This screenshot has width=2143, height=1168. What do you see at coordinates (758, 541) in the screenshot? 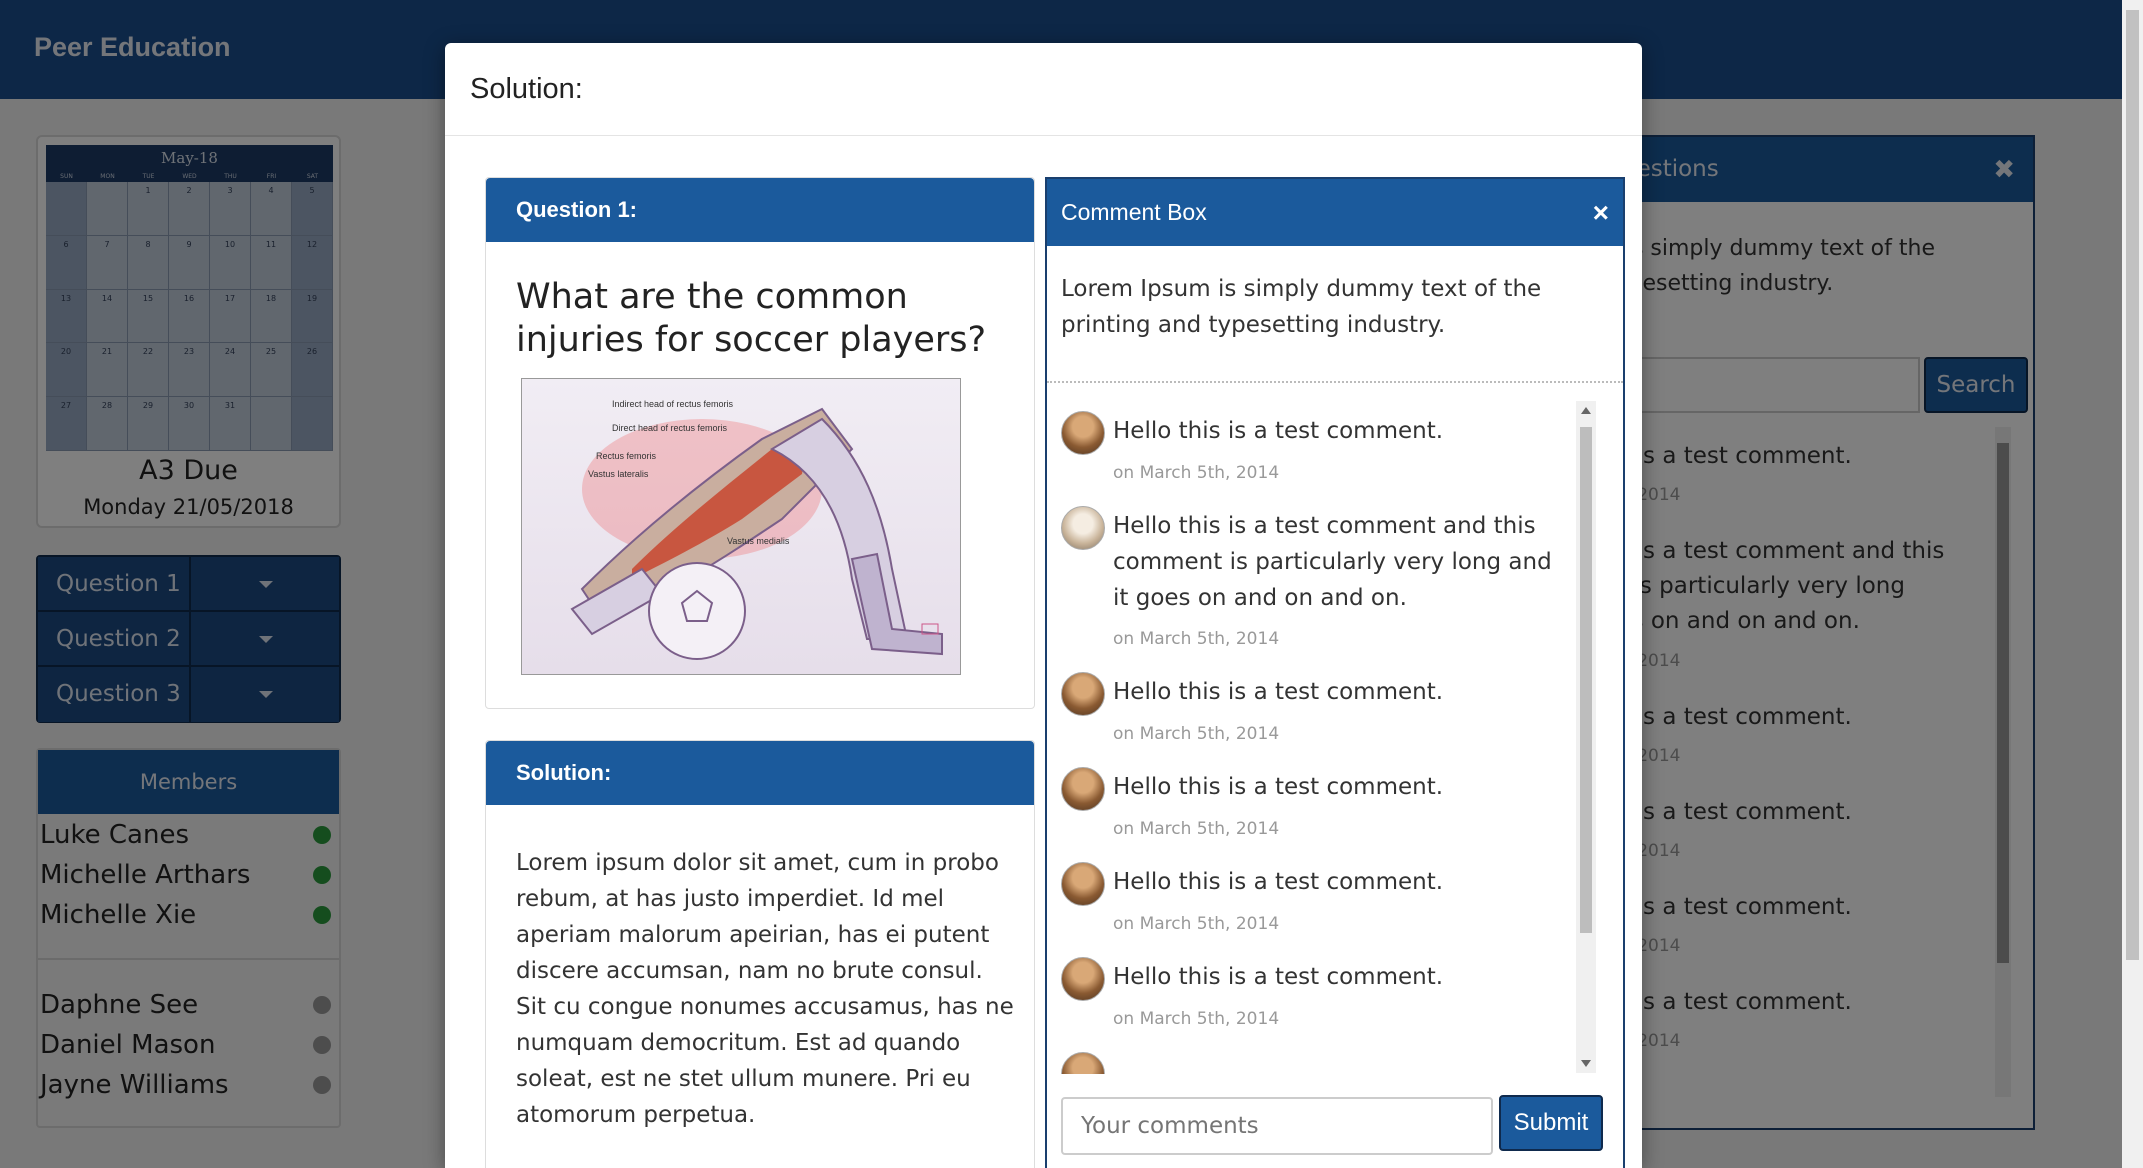
I see `image-label: Vastus medialis` at bounding box center [758, 541].